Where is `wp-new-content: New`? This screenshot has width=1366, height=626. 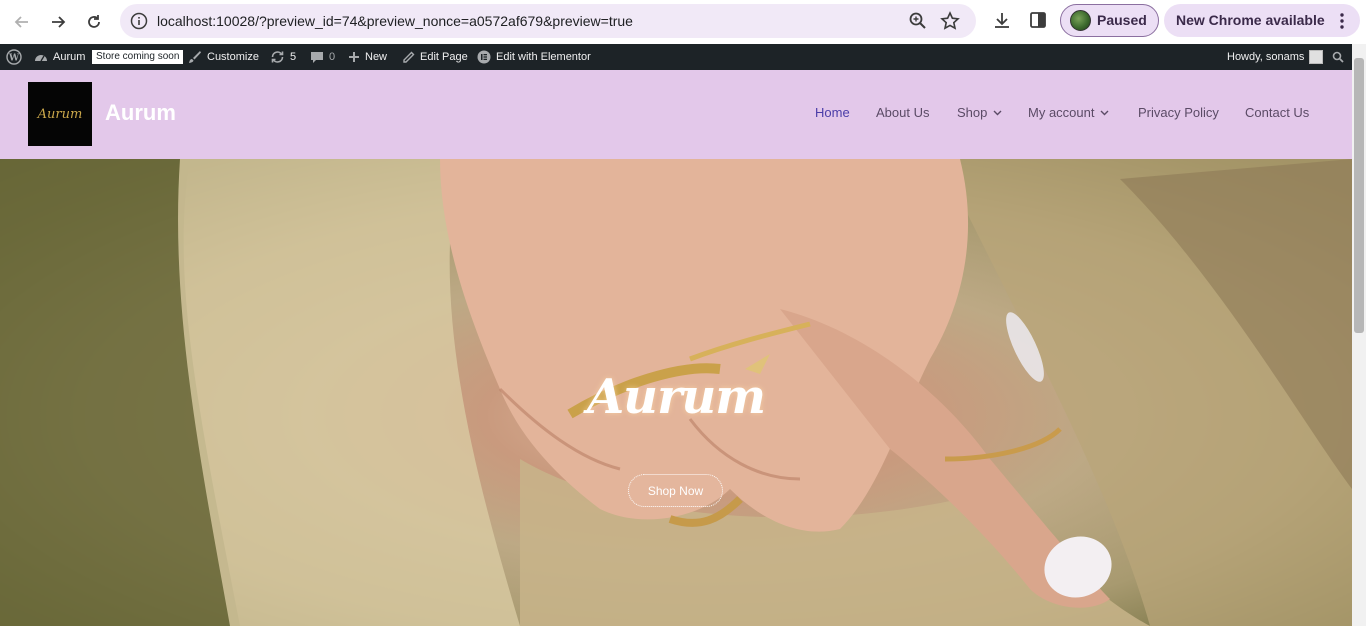 wp-new-content: New is located at coordinates (367, 57).